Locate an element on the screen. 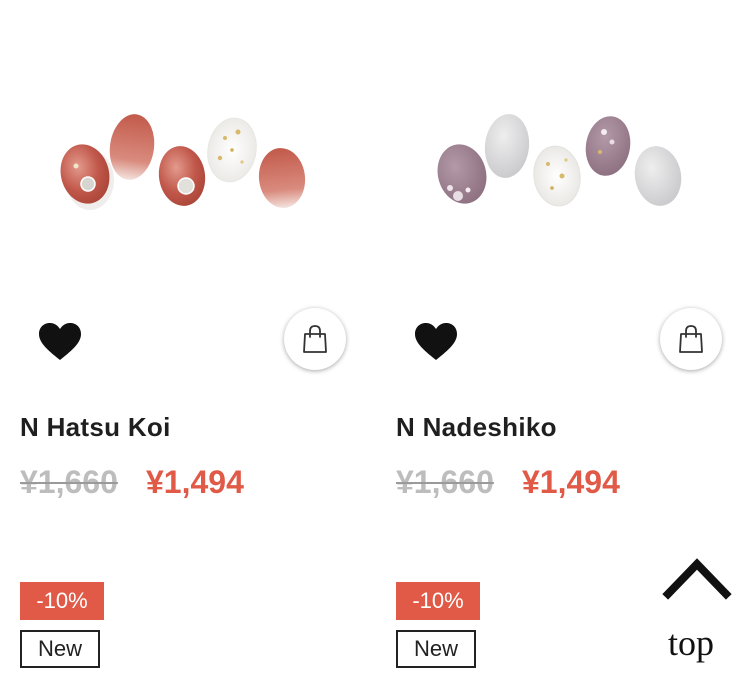 The height and width of the screenshot is (692, 750). top-label: top is located at coordinates (691, 643).